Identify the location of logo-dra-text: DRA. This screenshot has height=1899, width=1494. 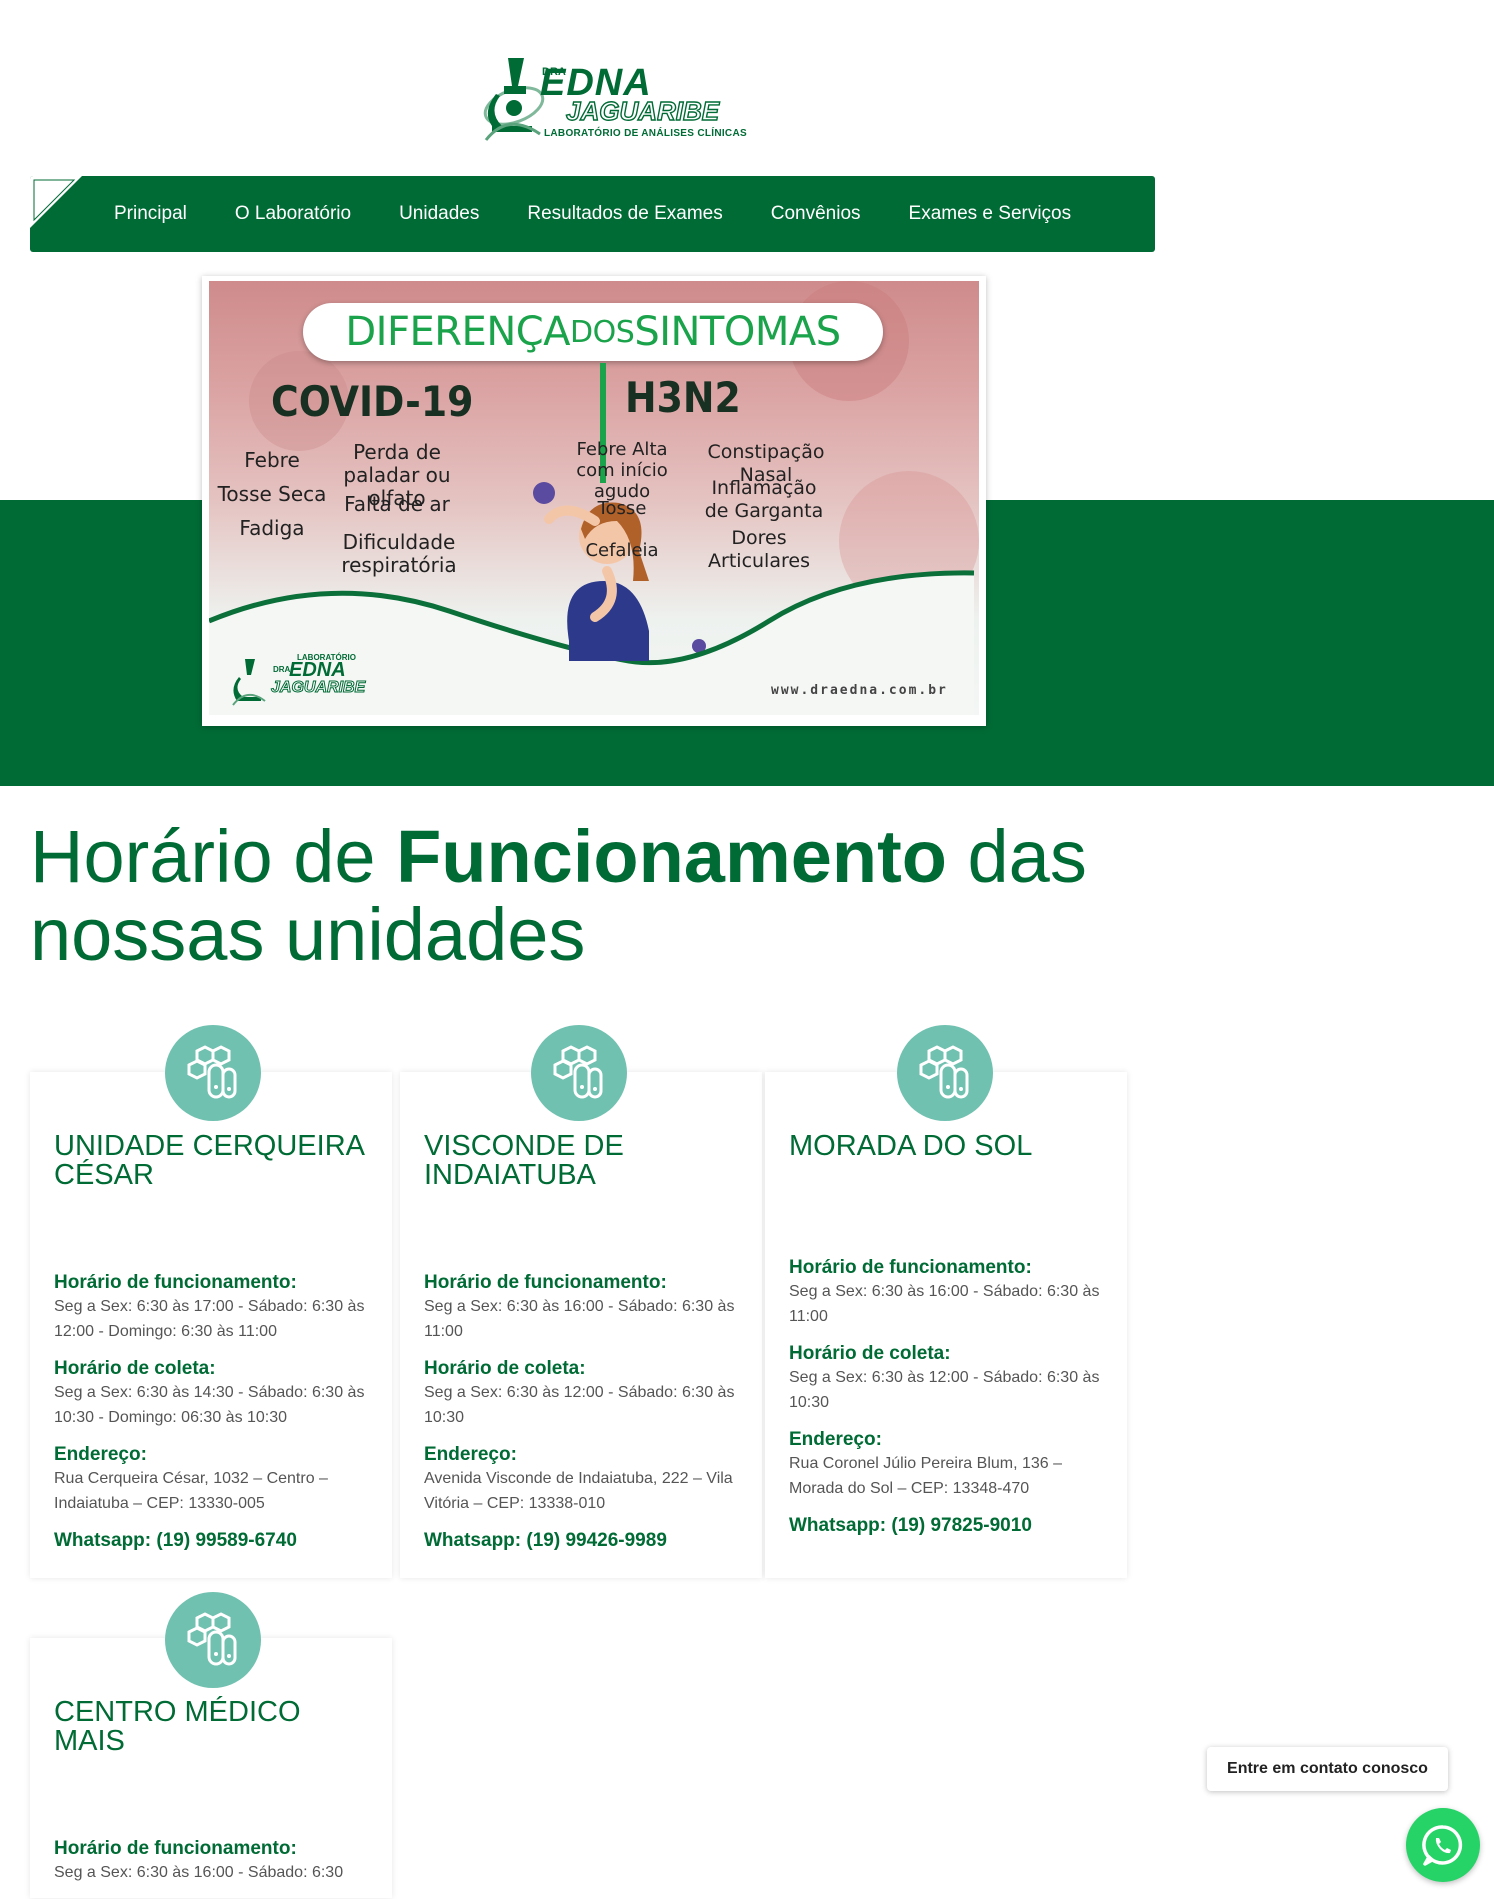
(554, 72).